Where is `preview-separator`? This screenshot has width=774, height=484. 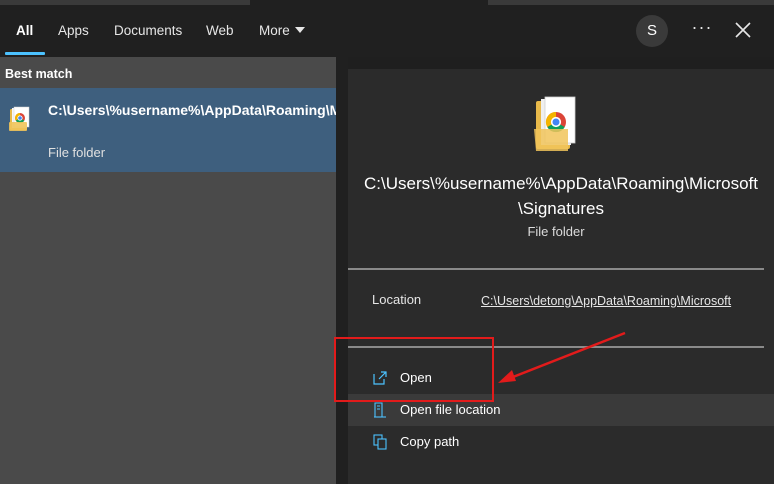
preview-separator is located at coordinates (556, 269).